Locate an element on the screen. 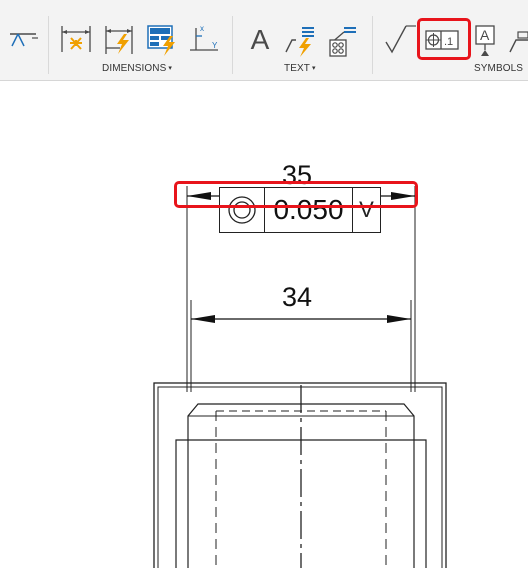 Image resolution: width=528 pixels, height=568 pixels. surface-texture-tool is located at coordinates (400, 40).